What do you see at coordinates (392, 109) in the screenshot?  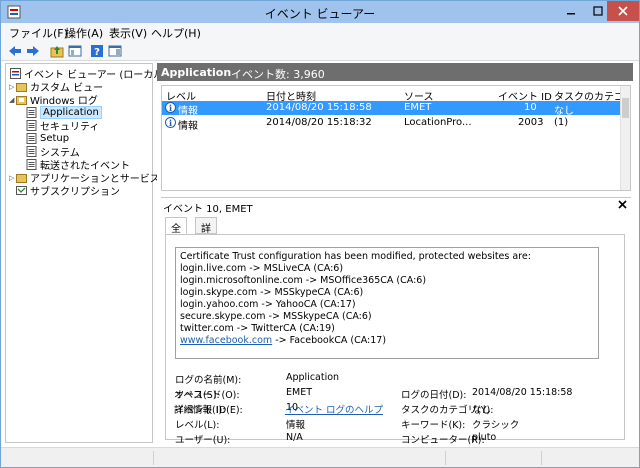 I see `table-row: i 情報 2014/08/20 15:18:58 EMET 10 なし` at bounding box center [392, 109].